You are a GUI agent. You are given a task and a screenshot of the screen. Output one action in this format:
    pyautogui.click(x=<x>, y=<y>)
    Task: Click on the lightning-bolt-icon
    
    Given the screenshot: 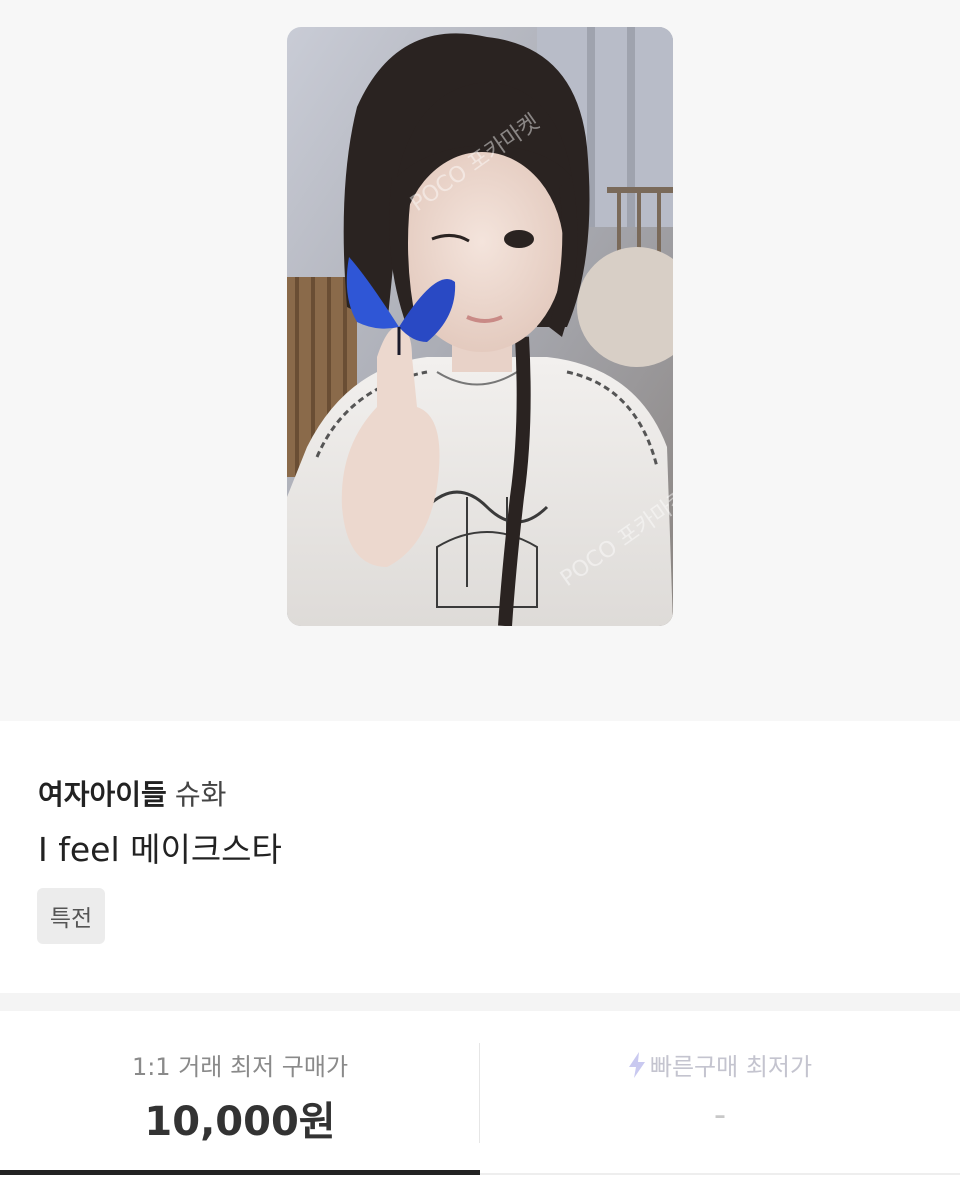 What is the action you would take?
    pyautogui.click(x=637, y=1068)
    